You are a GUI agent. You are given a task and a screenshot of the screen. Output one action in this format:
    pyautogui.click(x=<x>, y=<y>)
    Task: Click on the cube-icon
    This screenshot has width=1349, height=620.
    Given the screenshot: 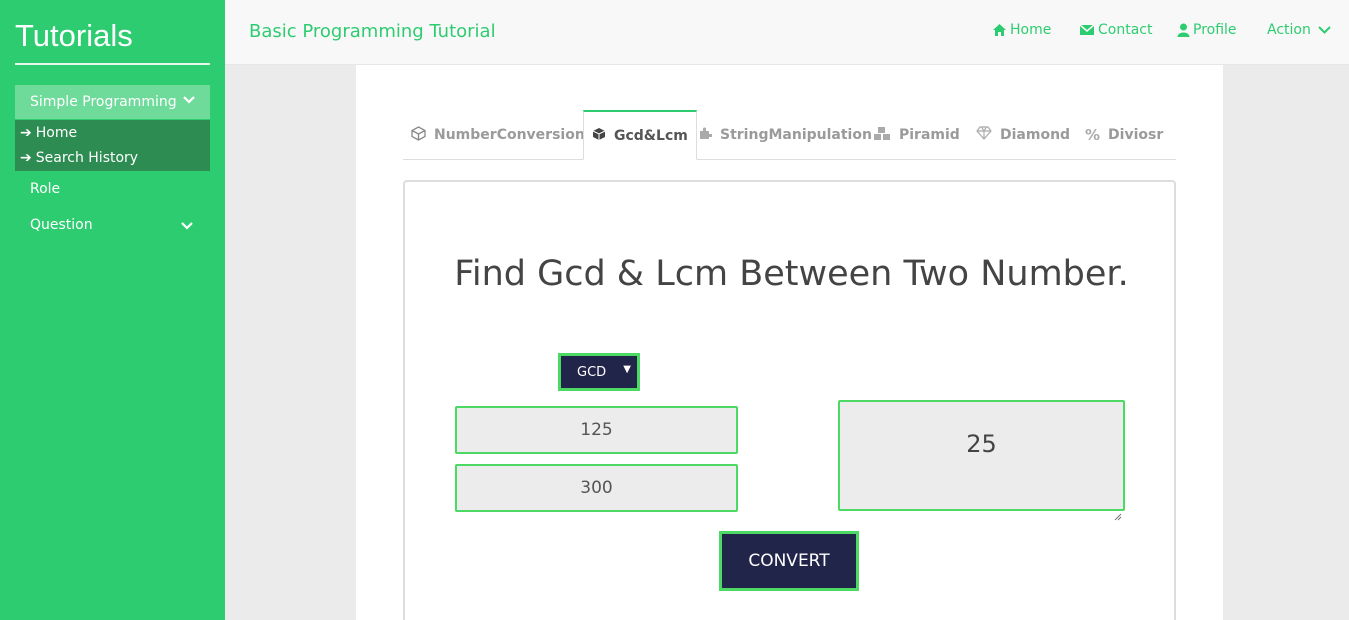 What is the action you would take?
    pyautogui.click(x=599, y=136)
    